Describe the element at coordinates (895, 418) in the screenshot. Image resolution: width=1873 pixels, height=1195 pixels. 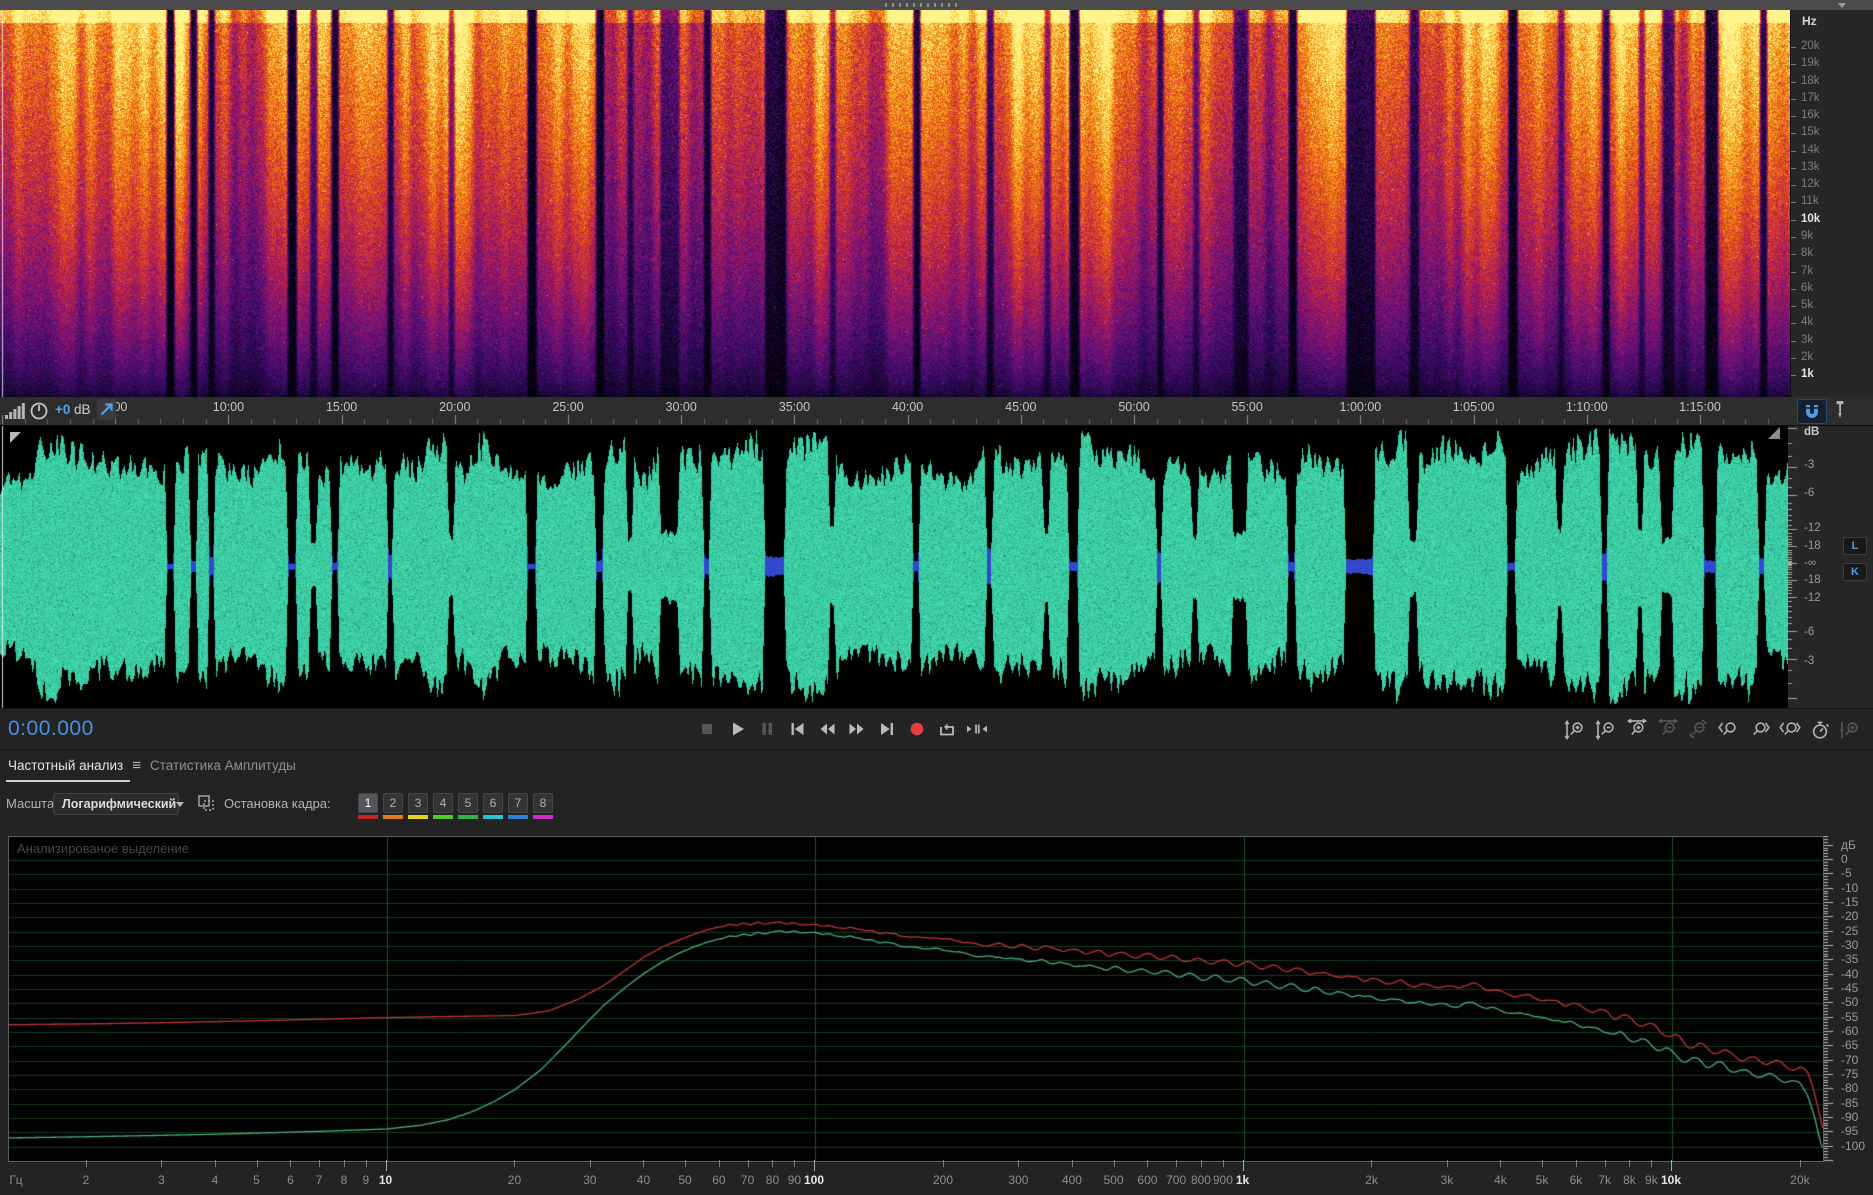
I see `timeline-tick-marks` at that location.